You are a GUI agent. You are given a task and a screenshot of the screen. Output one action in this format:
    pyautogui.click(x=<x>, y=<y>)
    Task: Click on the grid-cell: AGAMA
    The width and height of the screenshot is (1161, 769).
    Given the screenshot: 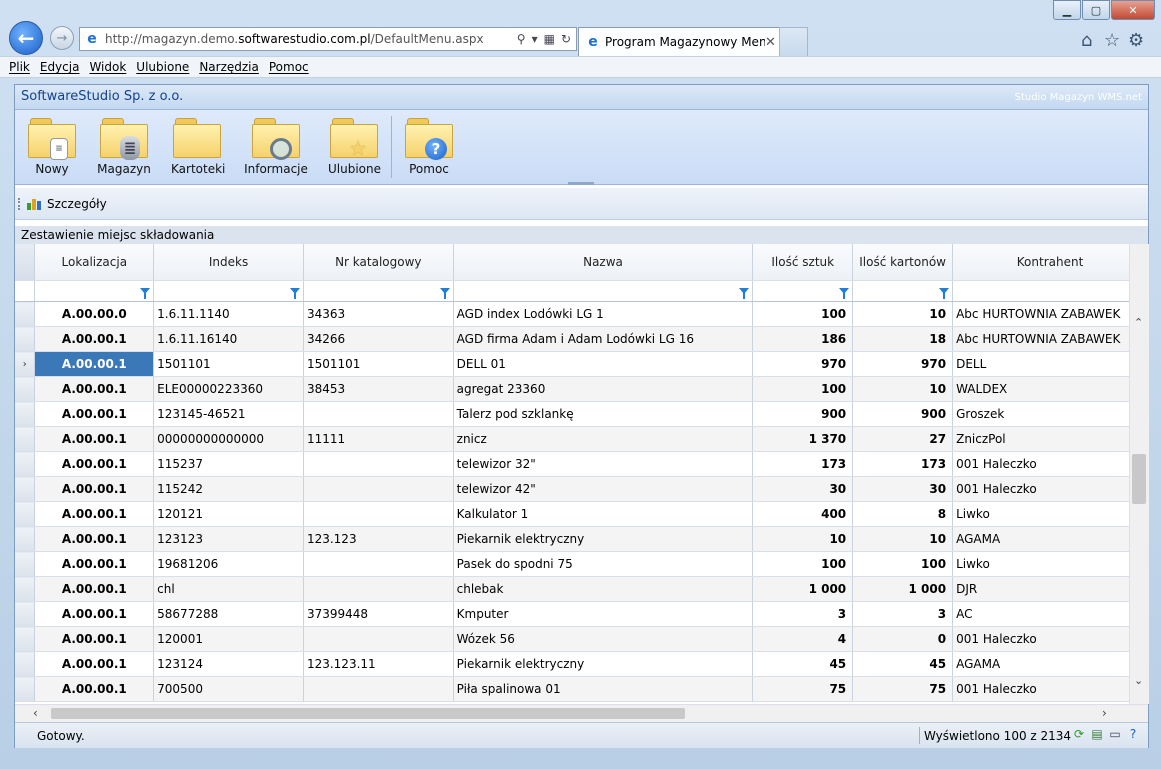 What is the action you would take?
    pyautogui.click(x=1050, y=664)
    